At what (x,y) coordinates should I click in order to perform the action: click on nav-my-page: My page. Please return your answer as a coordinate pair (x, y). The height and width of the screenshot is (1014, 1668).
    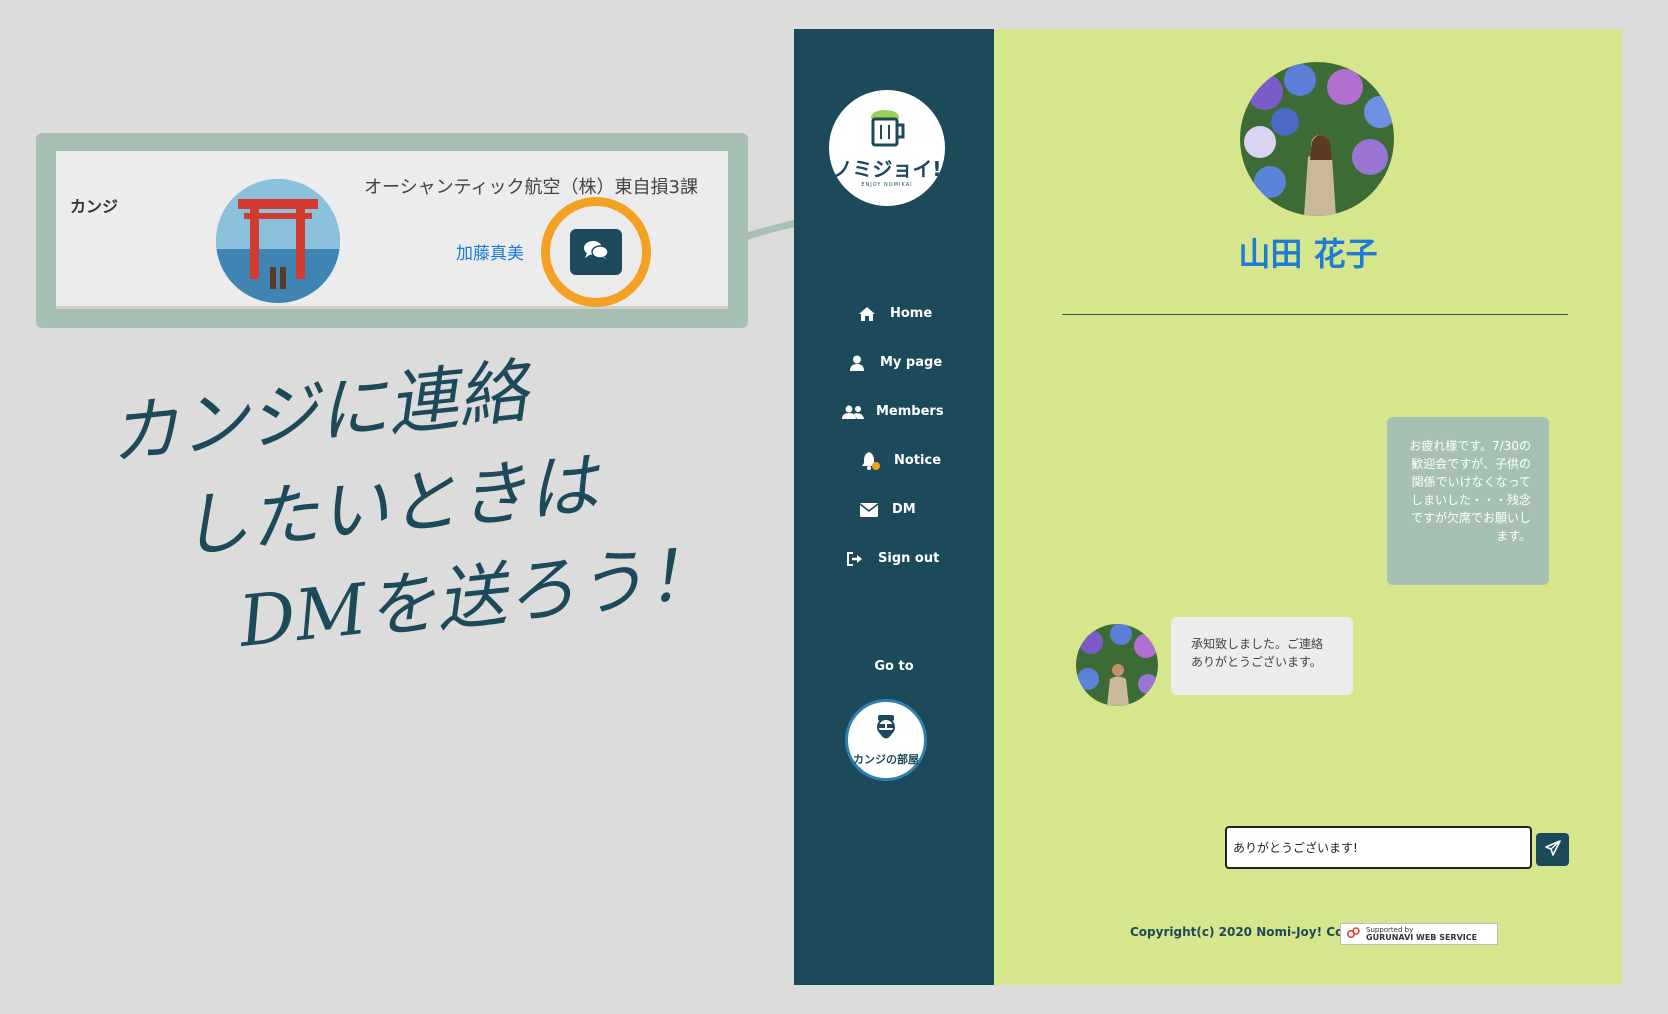
    Looking at the image, I should click on (894, 362).